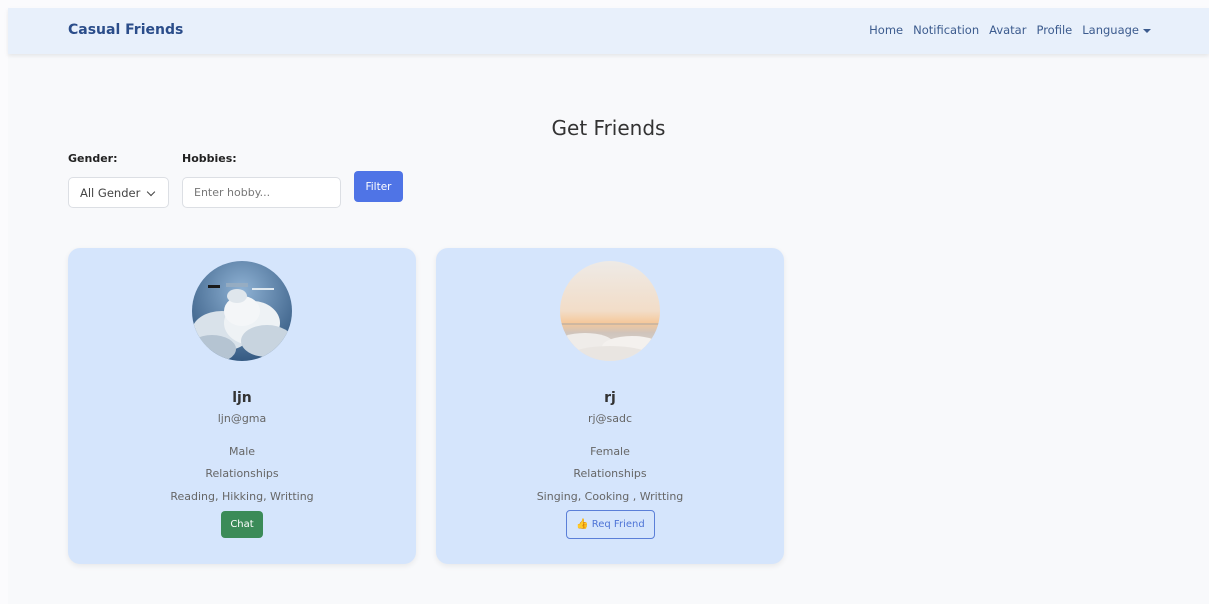  Describe the element at coordinates (93, 158) in the screenshot. I see `gender-label: Gender:` at that location.